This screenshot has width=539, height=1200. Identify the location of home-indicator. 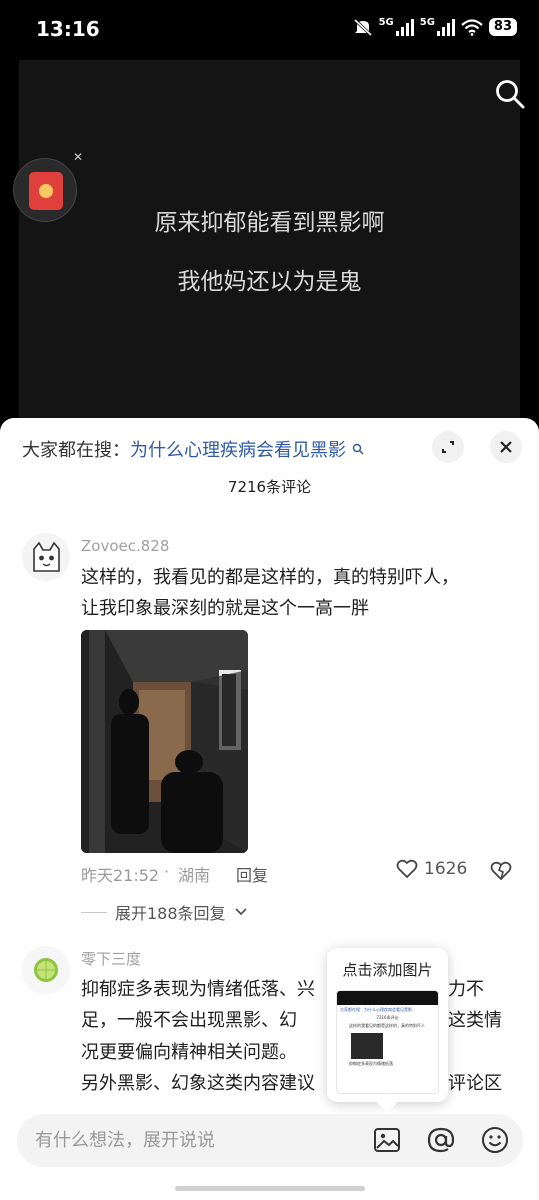
(270, 1188).